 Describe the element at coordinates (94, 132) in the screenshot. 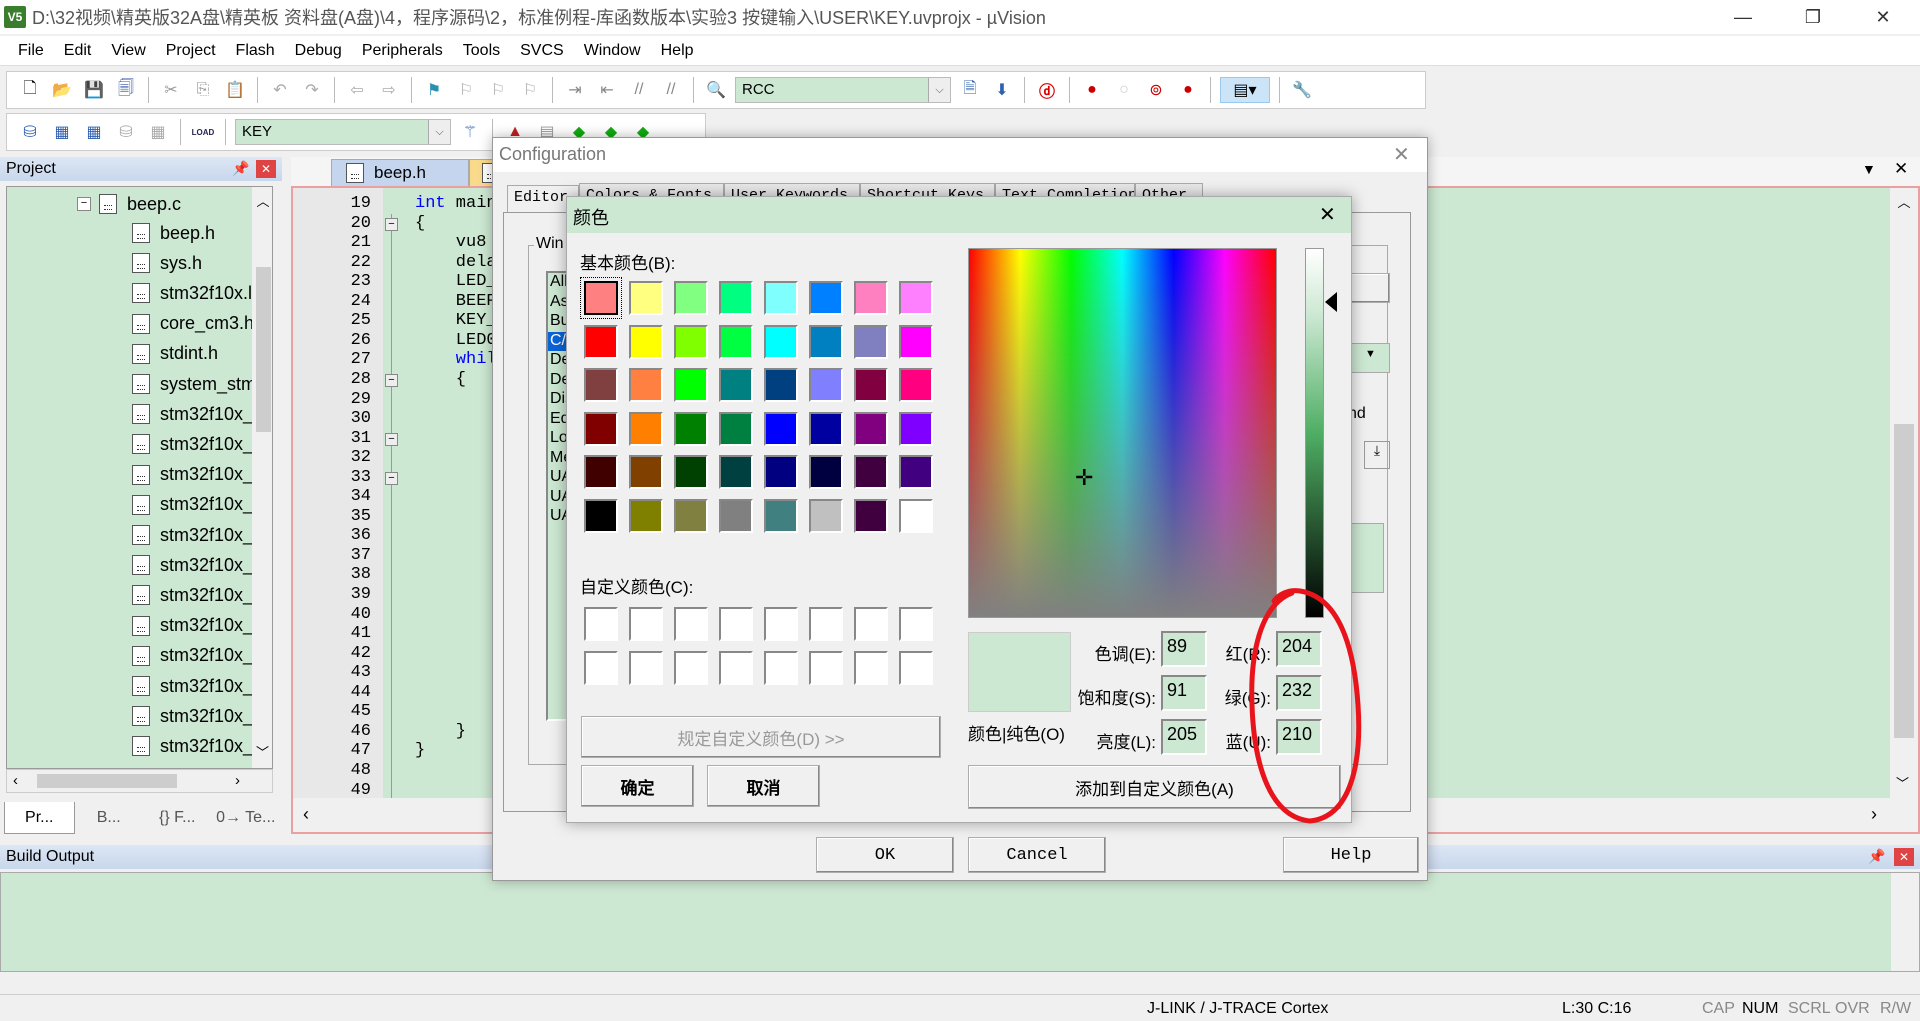

I see `rebuild-icon: ▦` at that location.